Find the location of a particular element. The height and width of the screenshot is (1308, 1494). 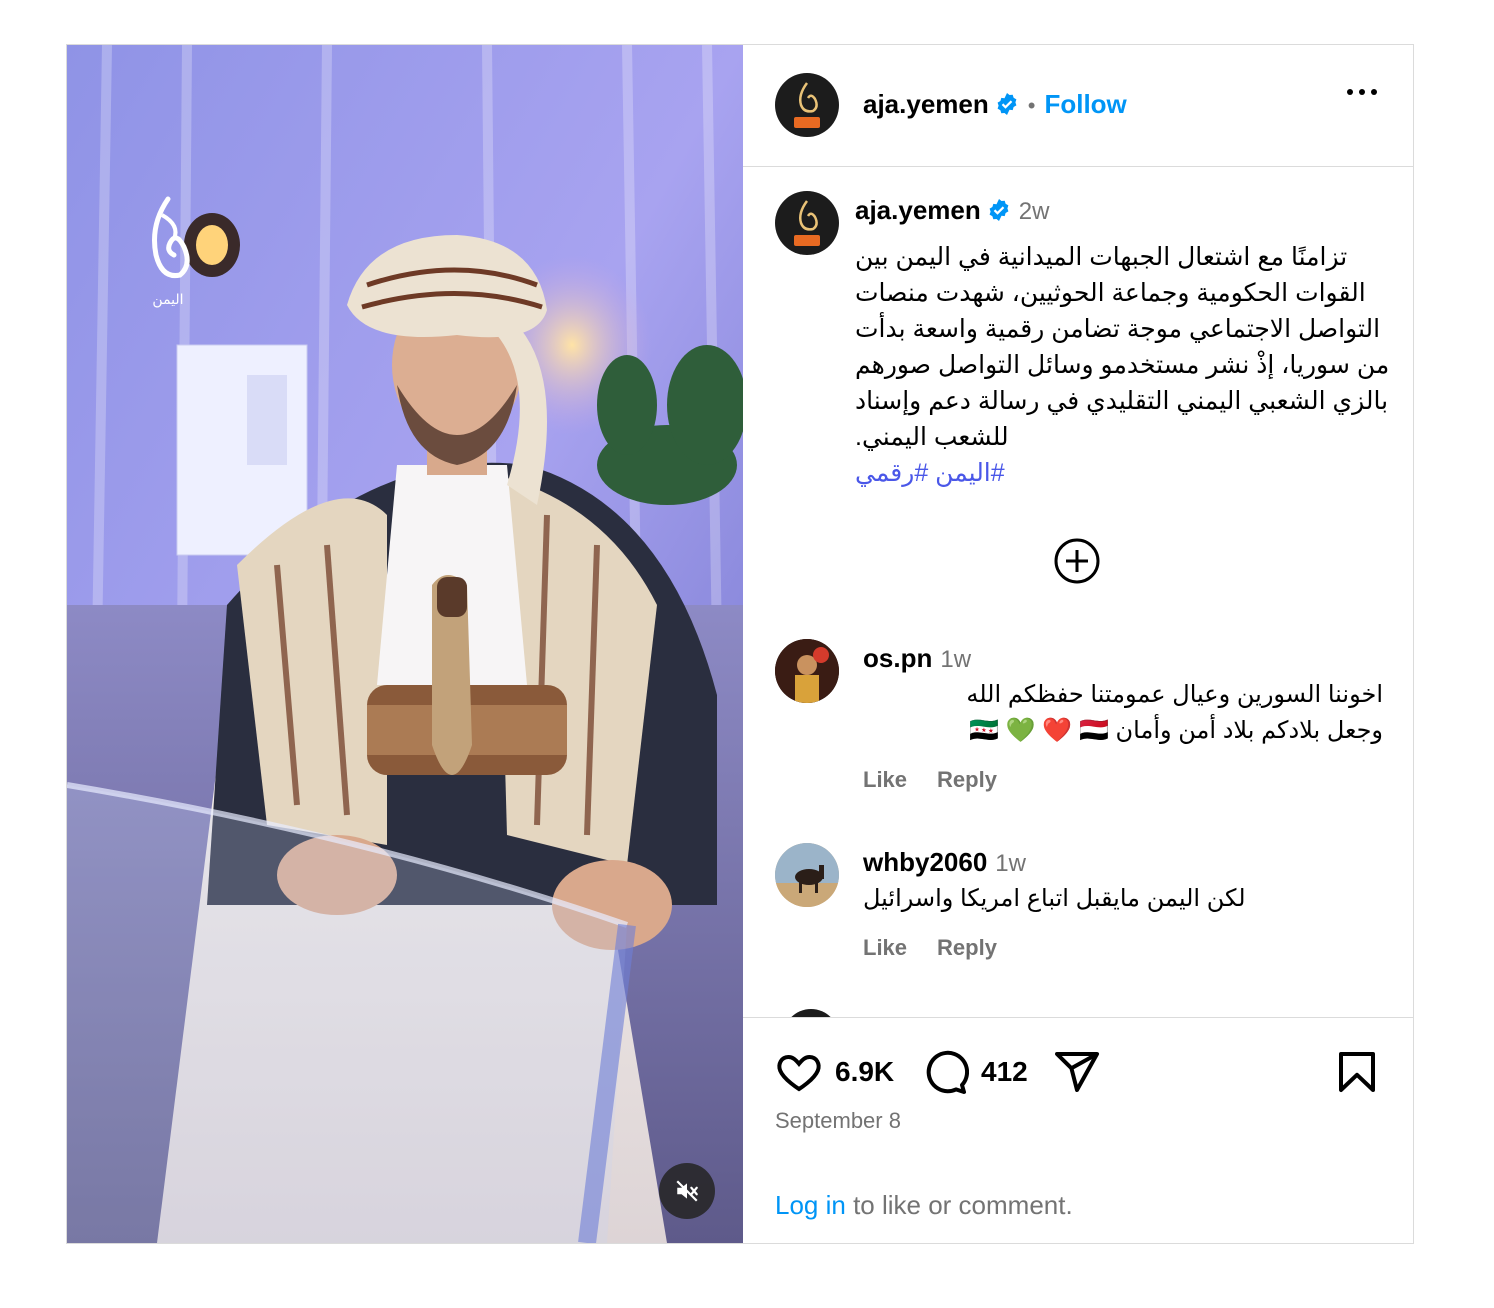

follow-button: Follow is located at coordinates (1085, 104).